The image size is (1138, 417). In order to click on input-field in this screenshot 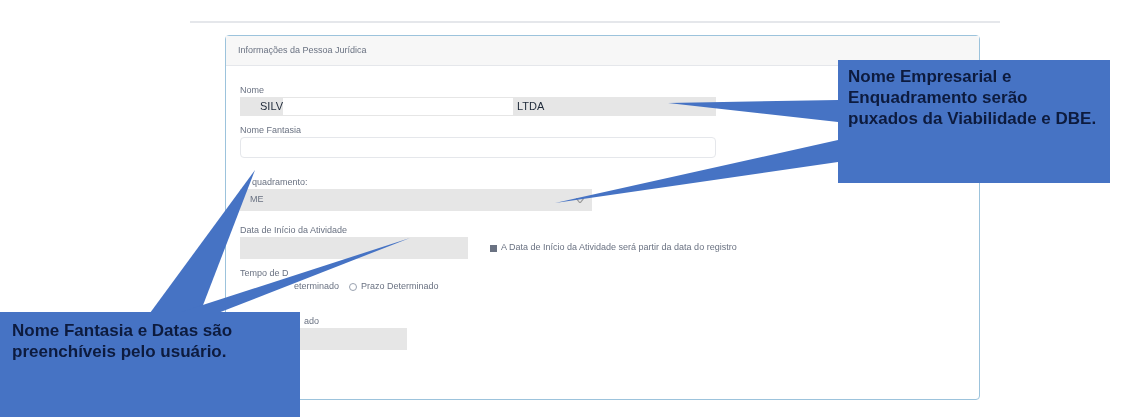, I will do `click(353, 339)`.